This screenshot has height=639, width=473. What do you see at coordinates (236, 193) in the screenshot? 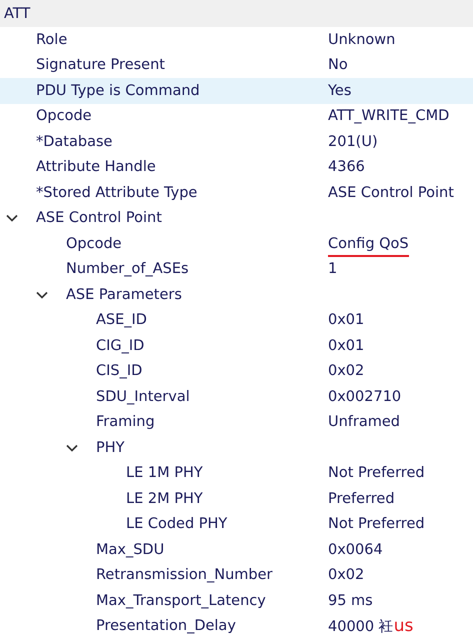
I see `tree-row: *Stored Attribute Type ASE Control Point` at bounding box center [236, 193].